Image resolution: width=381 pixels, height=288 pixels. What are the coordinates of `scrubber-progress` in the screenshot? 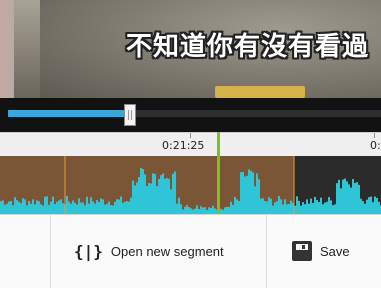 It's located at (66, 113).